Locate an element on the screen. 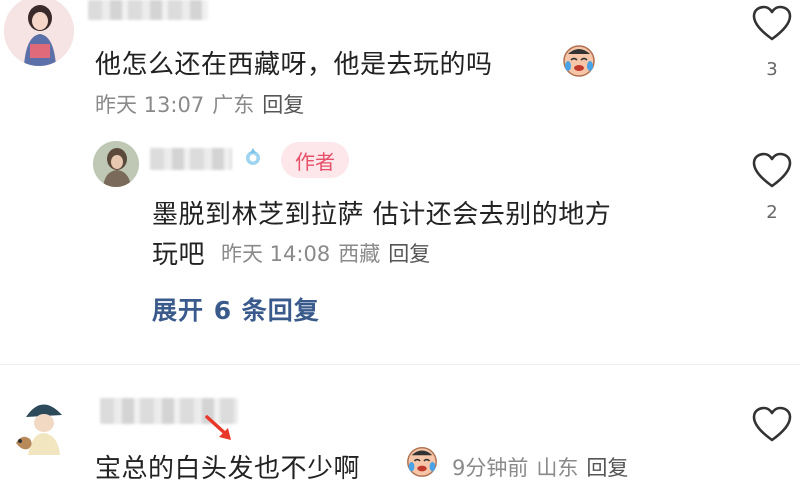  comment-time: 昨天 13:07 is located at coordinates (150, 105).